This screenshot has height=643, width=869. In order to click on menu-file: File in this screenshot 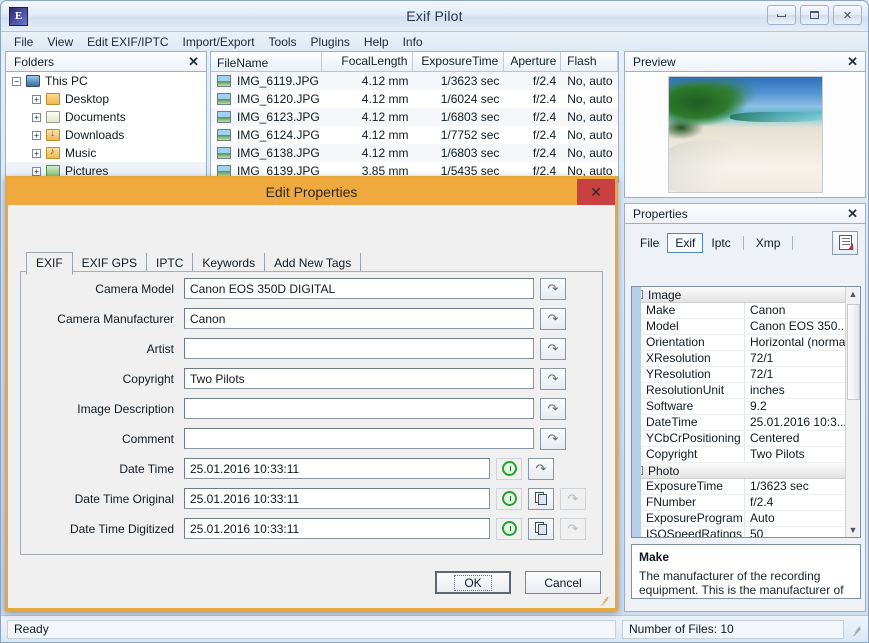, I will do `click(23, 42)`.